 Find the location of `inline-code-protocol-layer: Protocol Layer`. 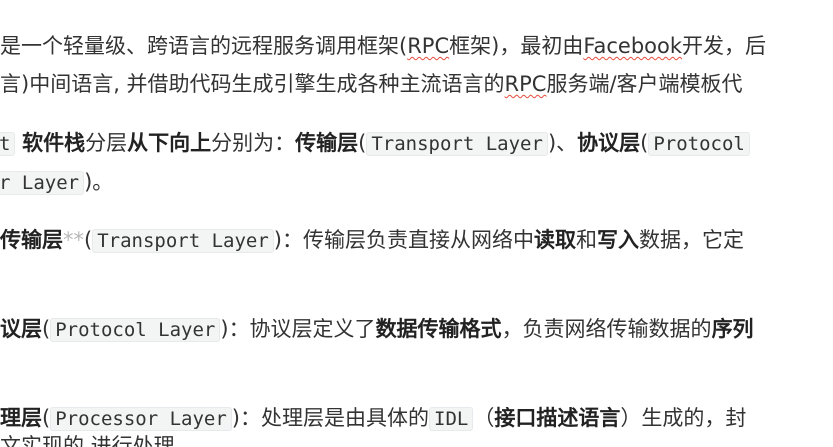

inline-code-protocol-layer: Protocol Layer is located at coordinates (135, 330).